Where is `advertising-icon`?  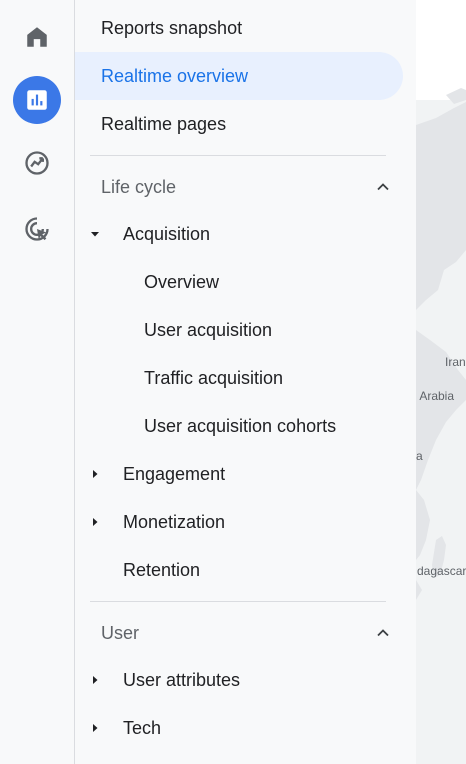
advertising-icon is located at coordinates (37, 229).